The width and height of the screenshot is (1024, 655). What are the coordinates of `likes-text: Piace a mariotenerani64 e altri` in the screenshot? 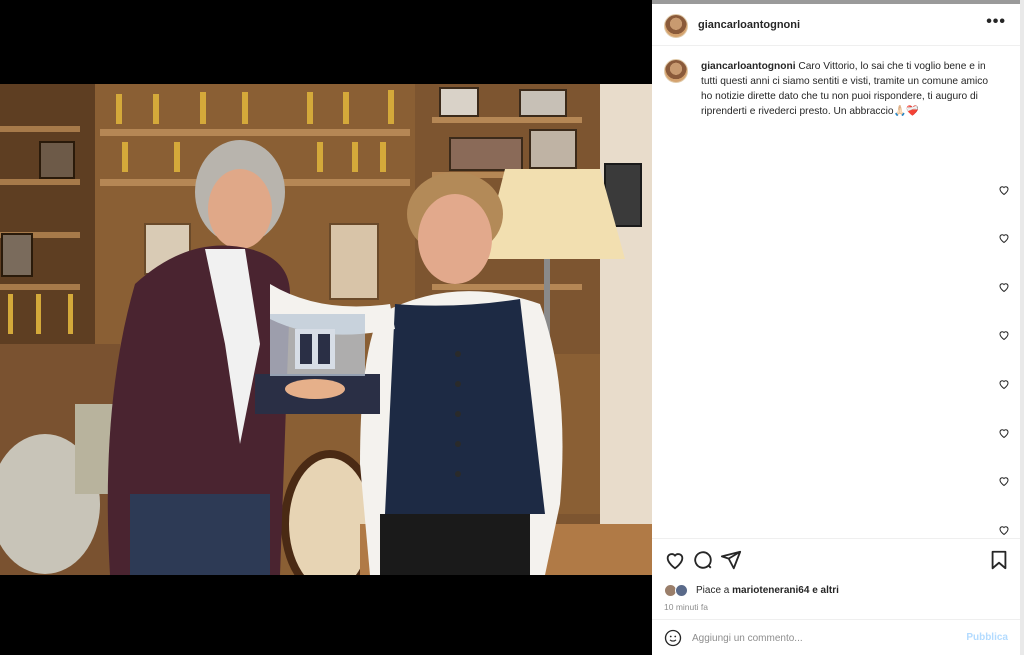 It's located at (767, 590).